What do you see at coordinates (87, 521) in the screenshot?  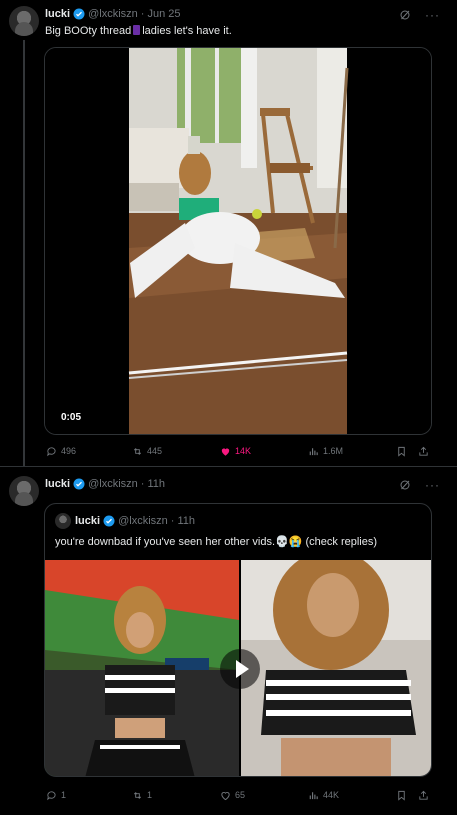 I see `quoted-author-name: lucki` at bounding box center [87, 521].